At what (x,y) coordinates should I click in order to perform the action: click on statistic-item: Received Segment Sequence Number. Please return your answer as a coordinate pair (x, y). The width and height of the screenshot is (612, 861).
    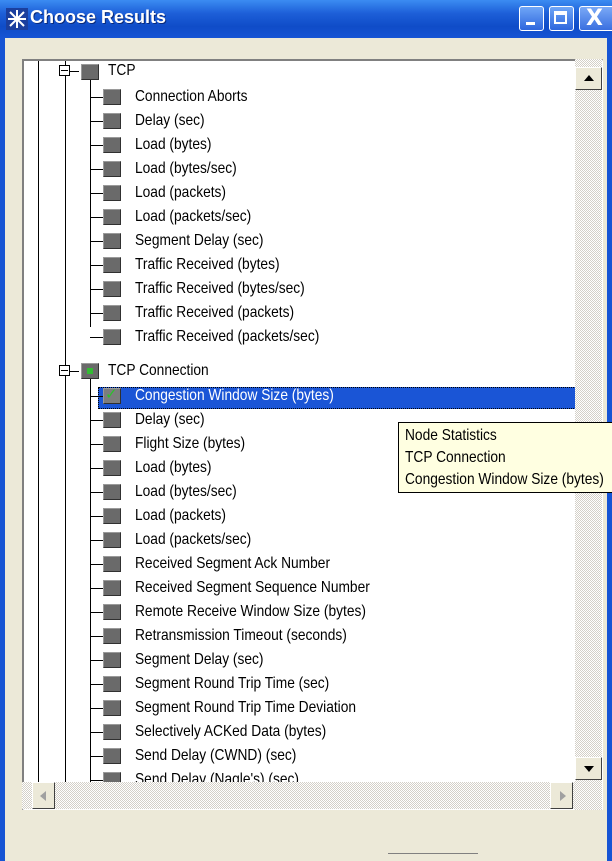
    Looking at the image, I should click on (252, 588).